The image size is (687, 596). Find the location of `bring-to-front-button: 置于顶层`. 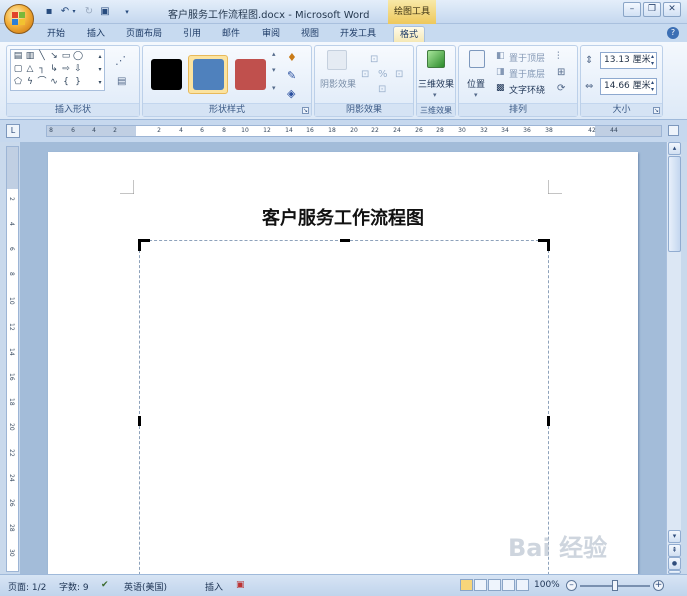

bring-to-front-button: 置于顶层 is located at coordinates (527, 57).